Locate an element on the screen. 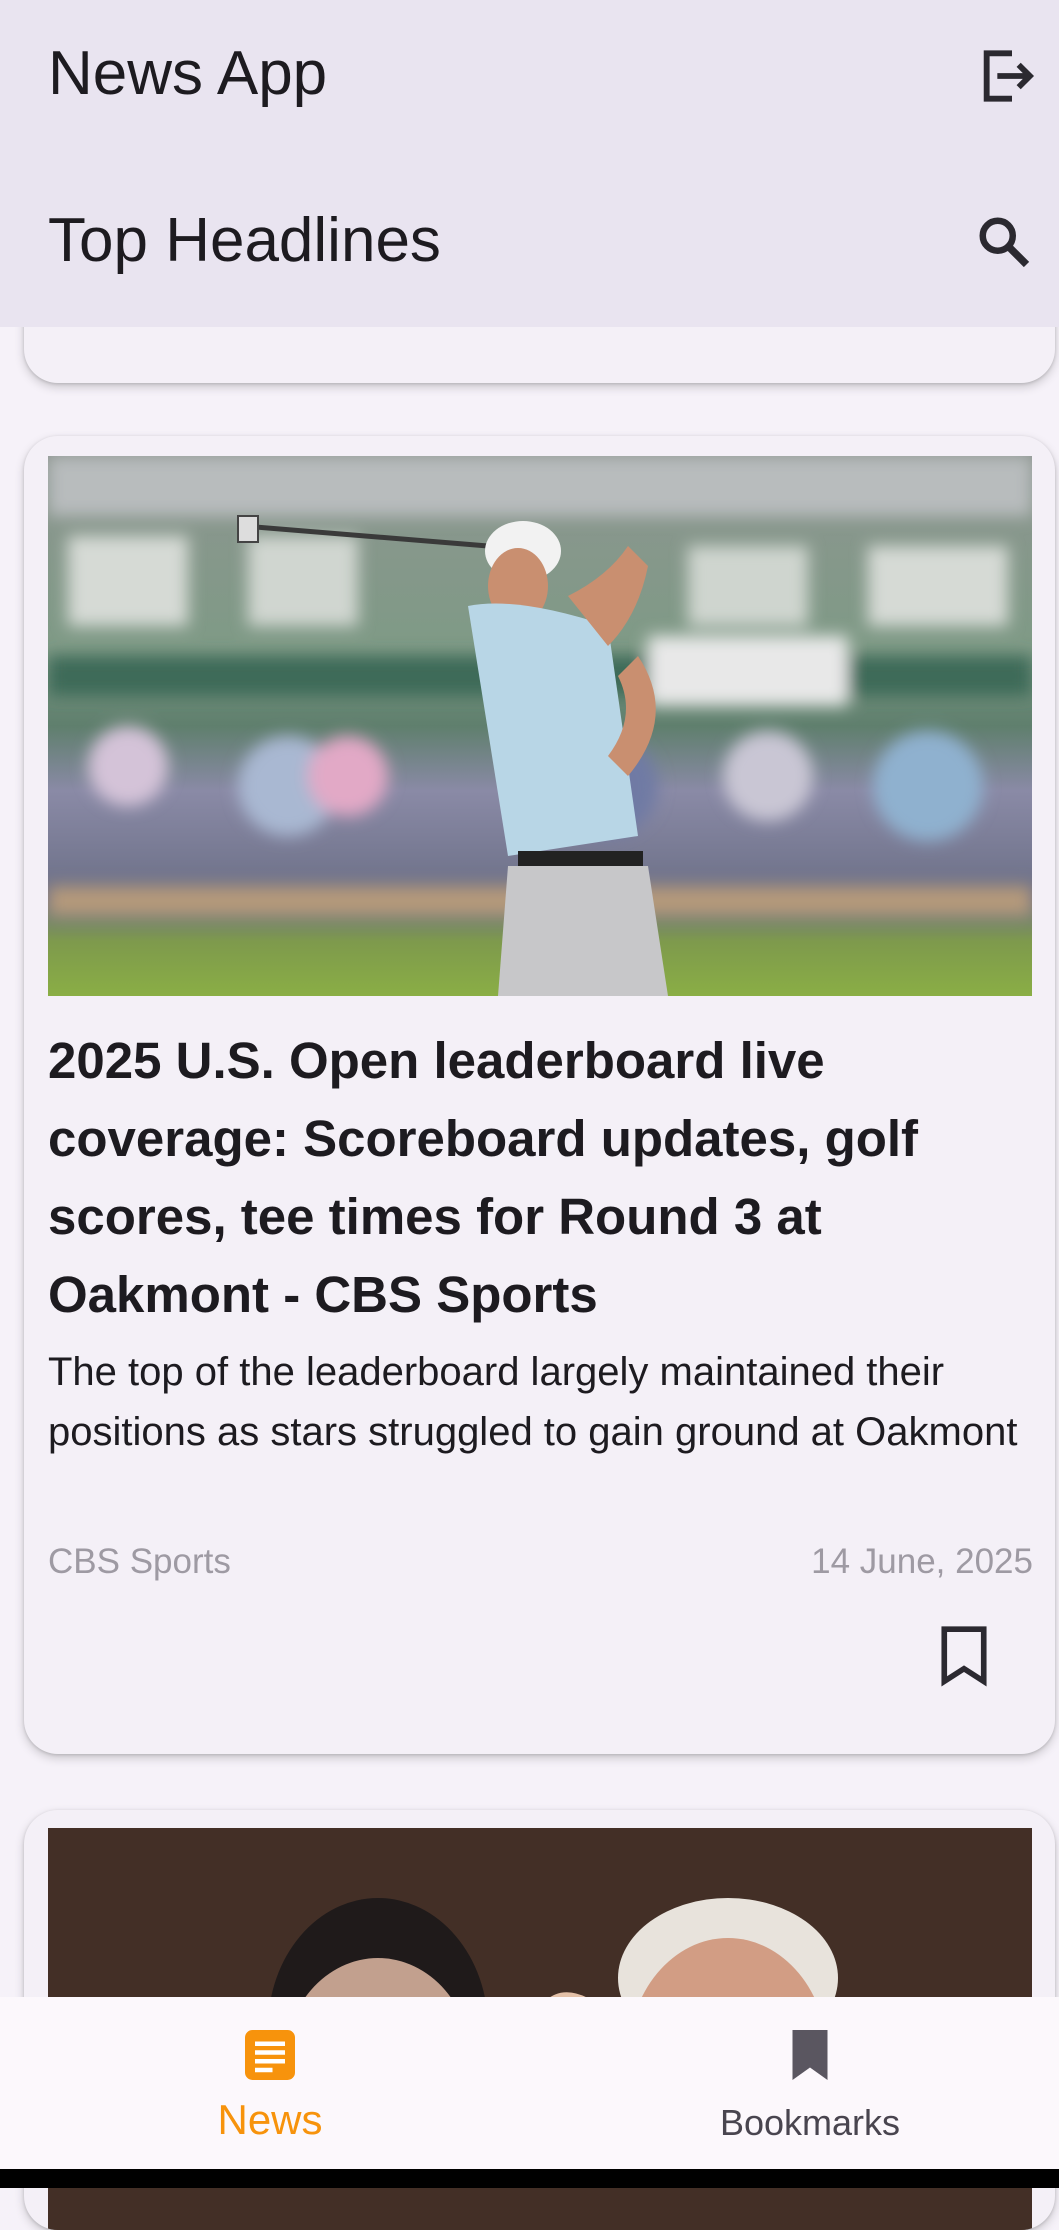  bookmark-button is located at coordinates (964, 1656).